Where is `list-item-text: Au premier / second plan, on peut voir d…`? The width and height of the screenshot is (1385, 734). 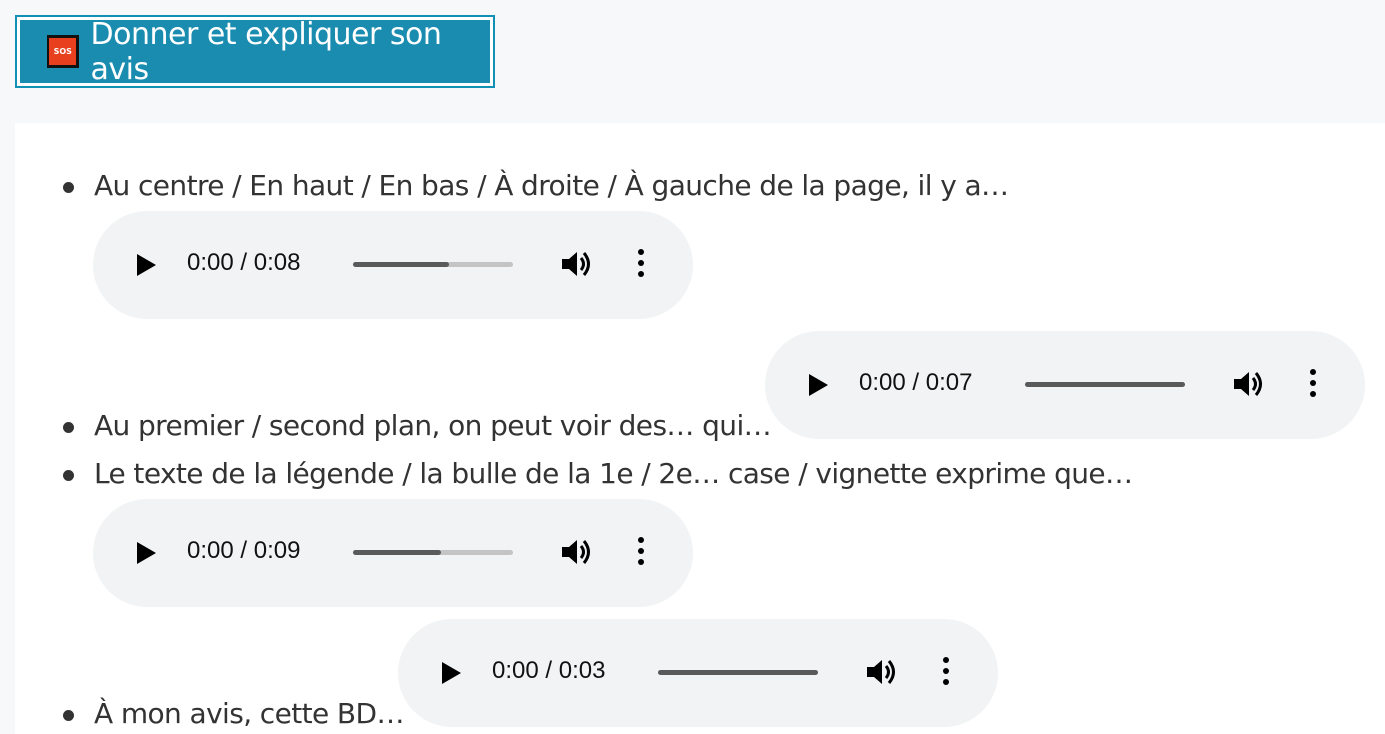
list-item-text: Au premier / second plan, on peut voir d… is located at coordinates (433, 425).